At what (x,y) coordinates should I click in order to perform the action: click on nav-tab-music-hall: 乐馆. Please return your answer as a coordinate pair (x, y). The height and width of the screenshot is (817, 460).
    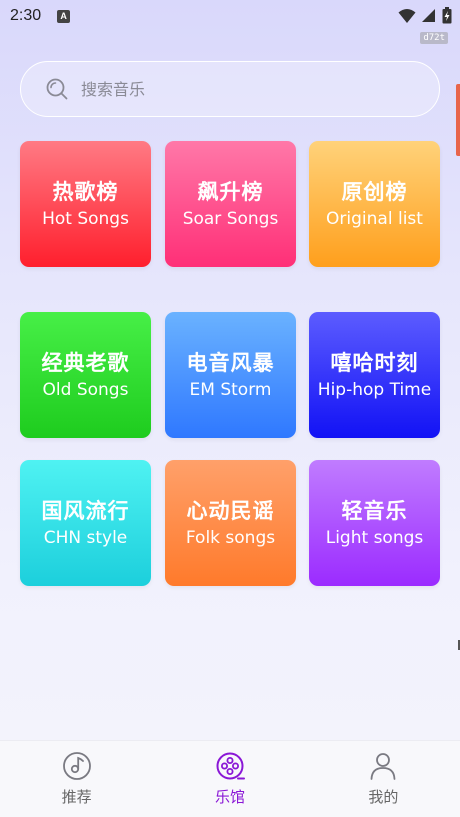
    Looking at the image, I should click on (229, 779).